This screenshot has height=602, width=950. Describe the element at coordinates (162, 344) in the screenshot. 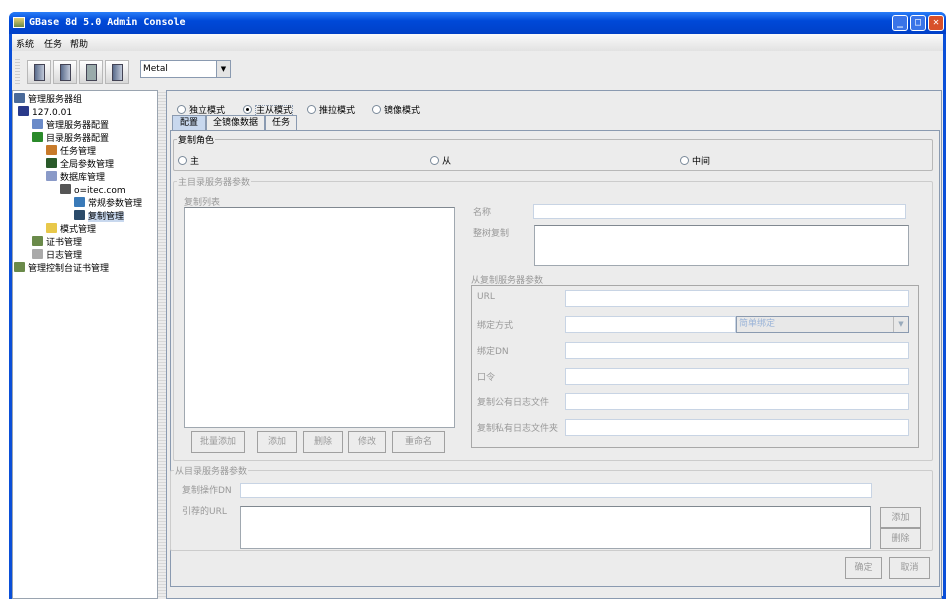

I see `splitter` at that location.